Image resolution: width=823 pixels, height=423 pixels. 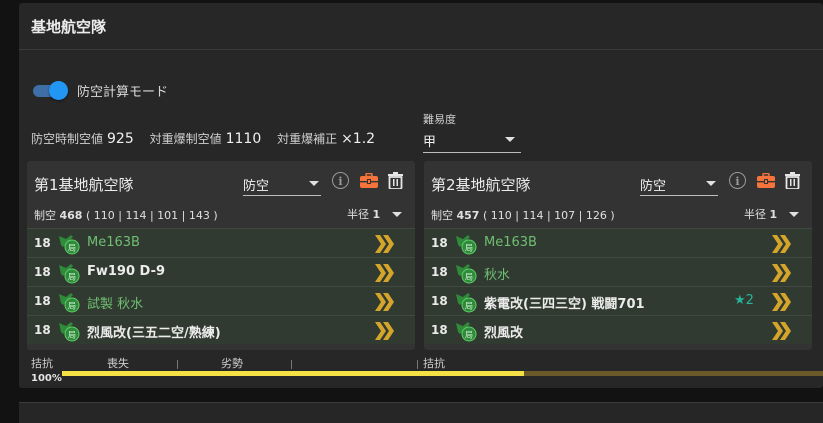 What do you see at coordinates (67, 139) in the screenshot?
I see `defense-air-label: 防空時制空値` at bounding box center [67, 139].